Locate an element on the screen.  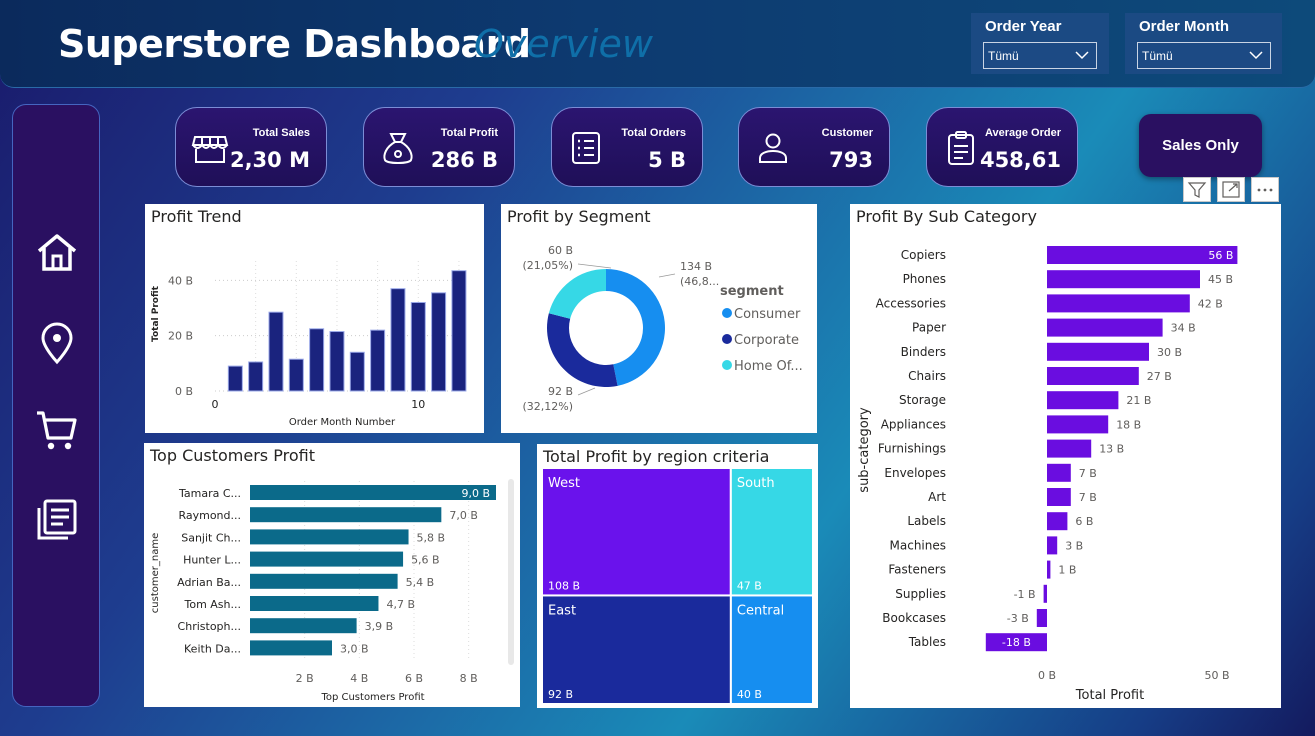
more-options-button is located at coordinates (1265, 189).